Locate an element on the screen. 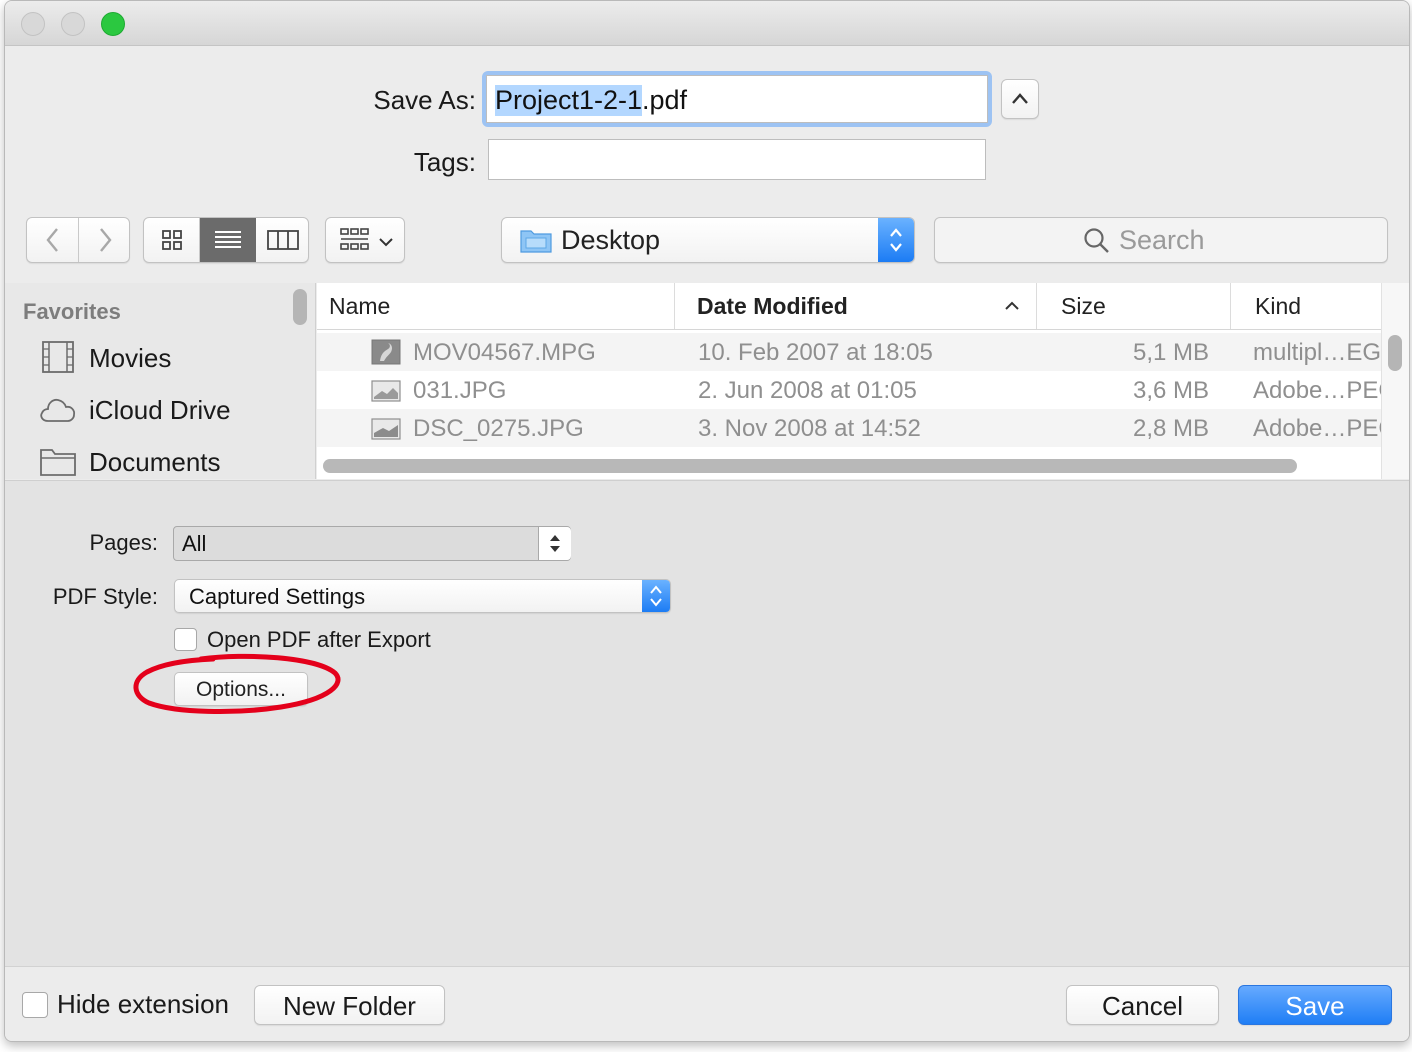 The image size is (1412, 1052). tags-label: Tags: is located at coordinates (444, 162).